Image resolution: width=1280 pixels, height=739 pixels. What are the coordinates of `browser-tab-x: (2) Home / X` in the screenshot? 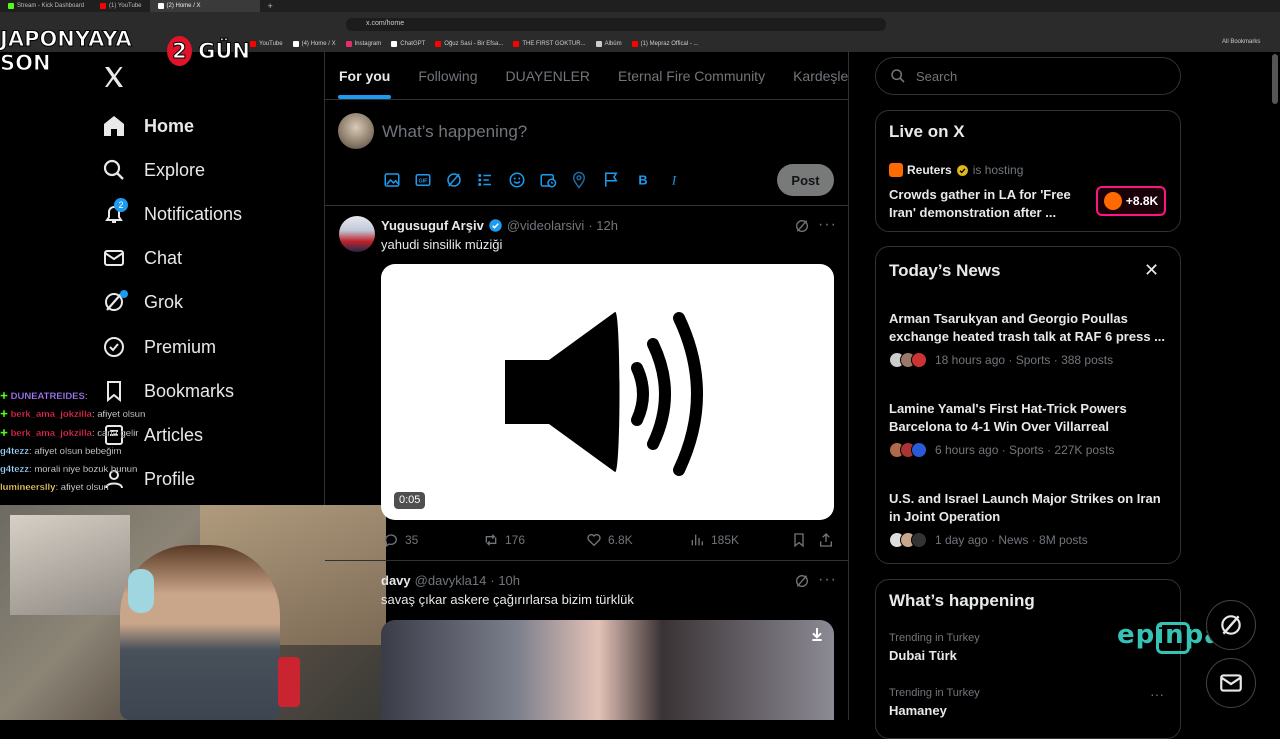 It's located at (204, 6).